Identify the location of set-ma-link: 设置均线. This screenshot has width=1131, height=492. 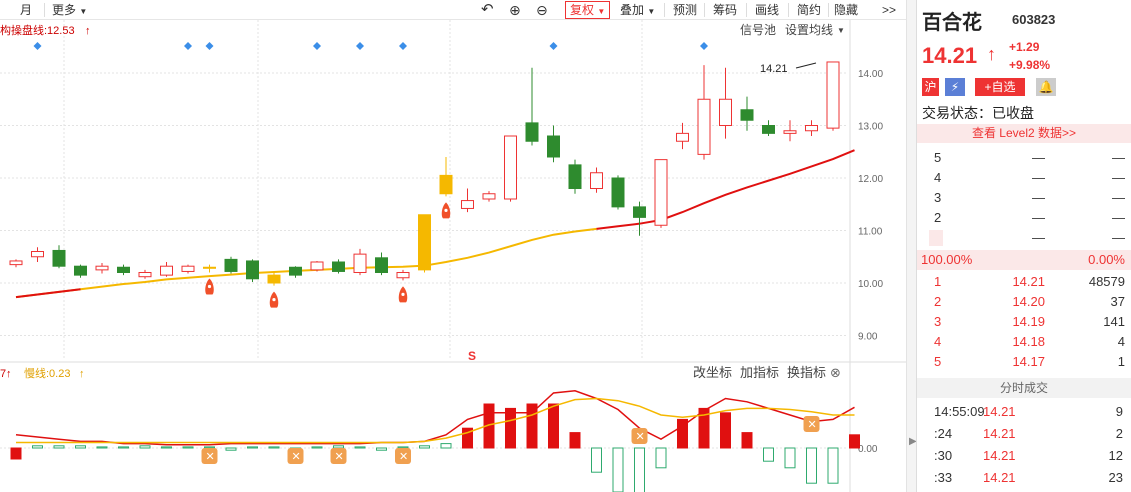
(809, 30).